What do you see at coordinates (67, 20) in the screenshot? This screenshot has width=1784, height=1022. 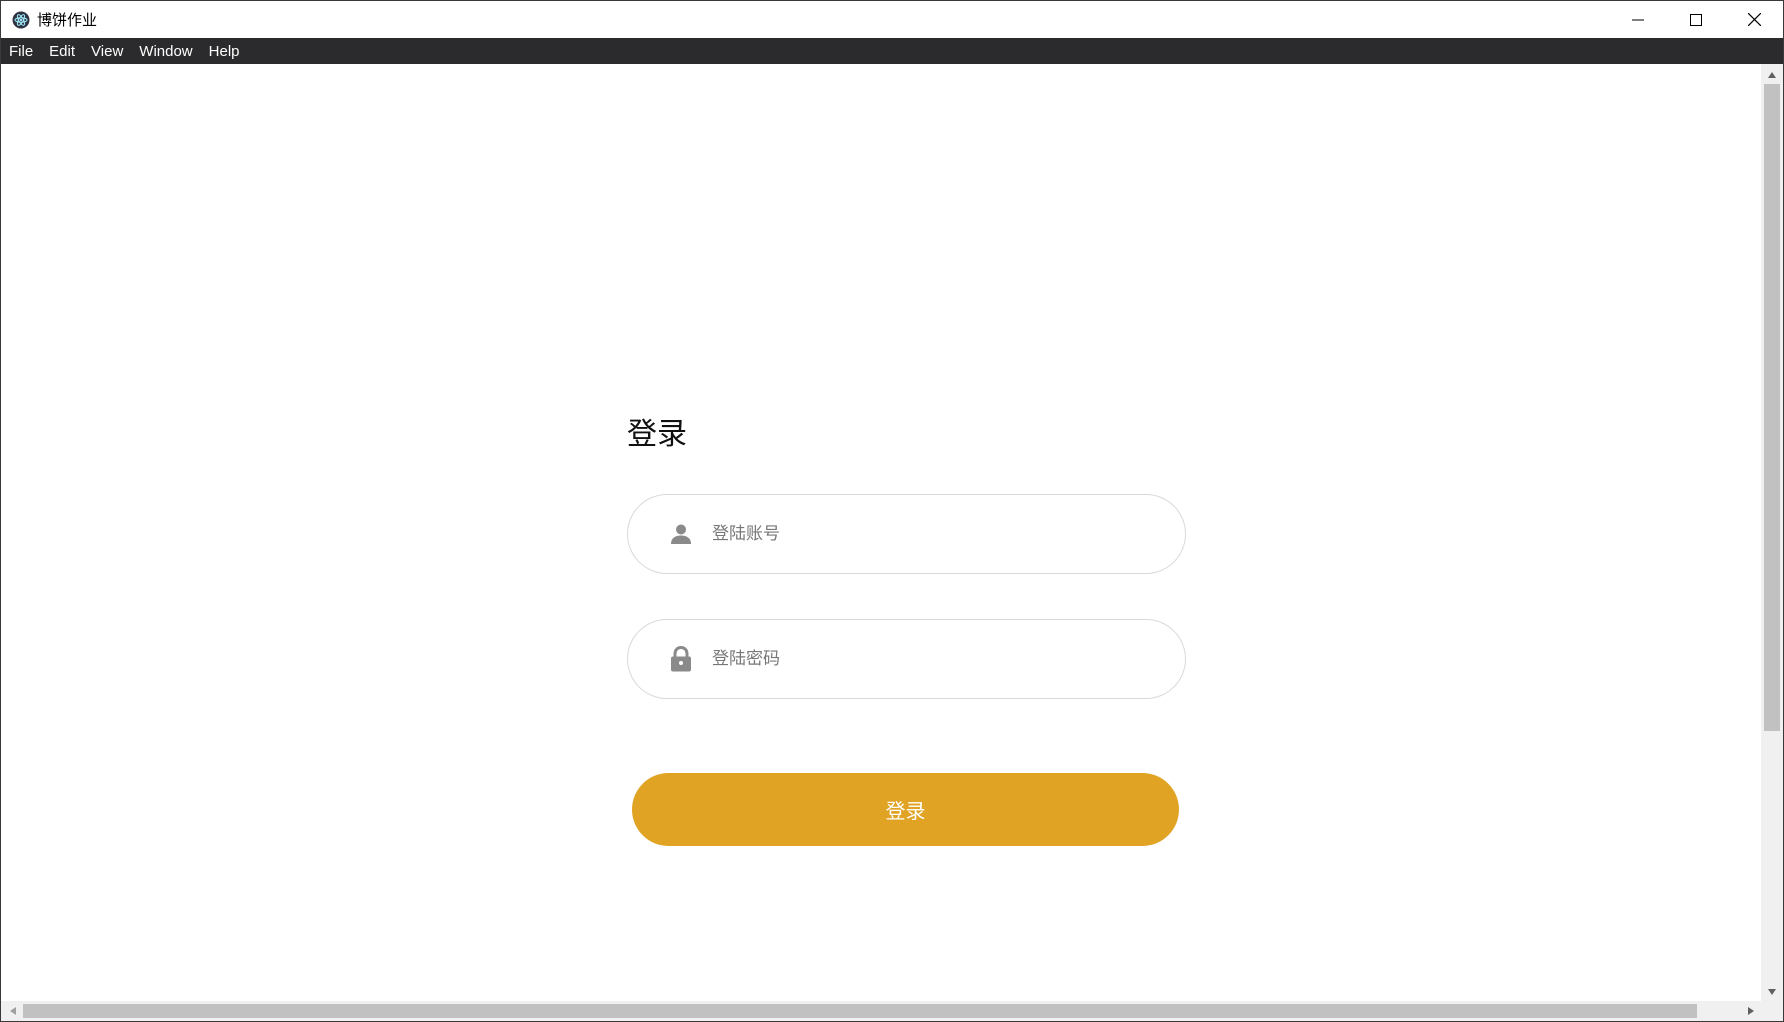 I see `window-title: 博饼作业` at bounding box center [67, 20].